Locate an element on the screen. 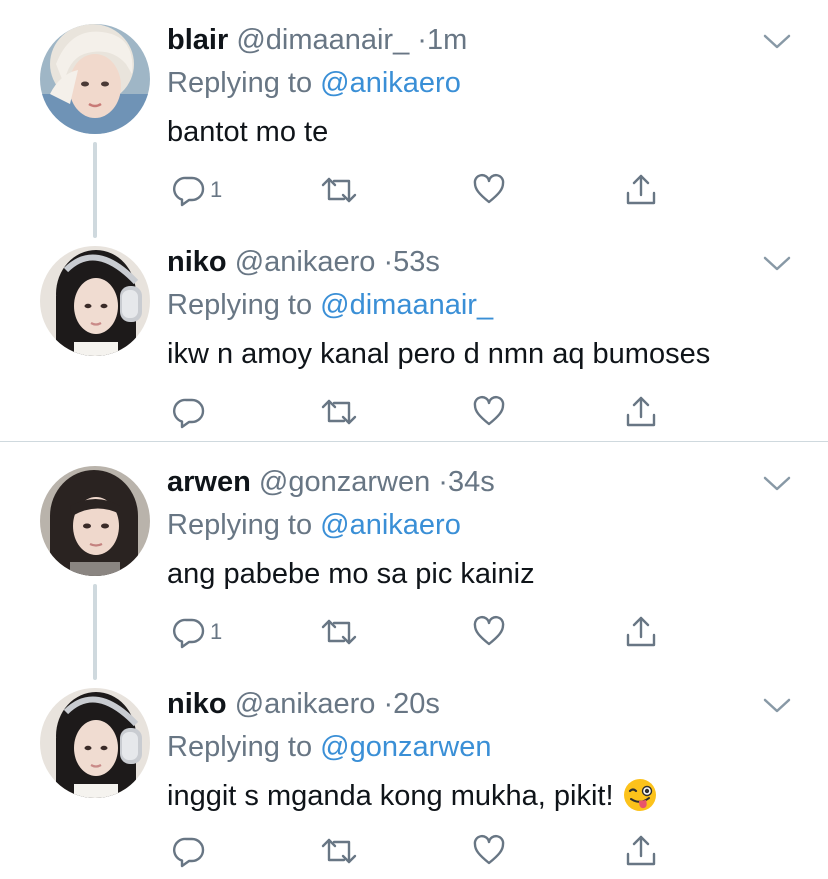  display-name: arwen is located at coordinates (209, 482).